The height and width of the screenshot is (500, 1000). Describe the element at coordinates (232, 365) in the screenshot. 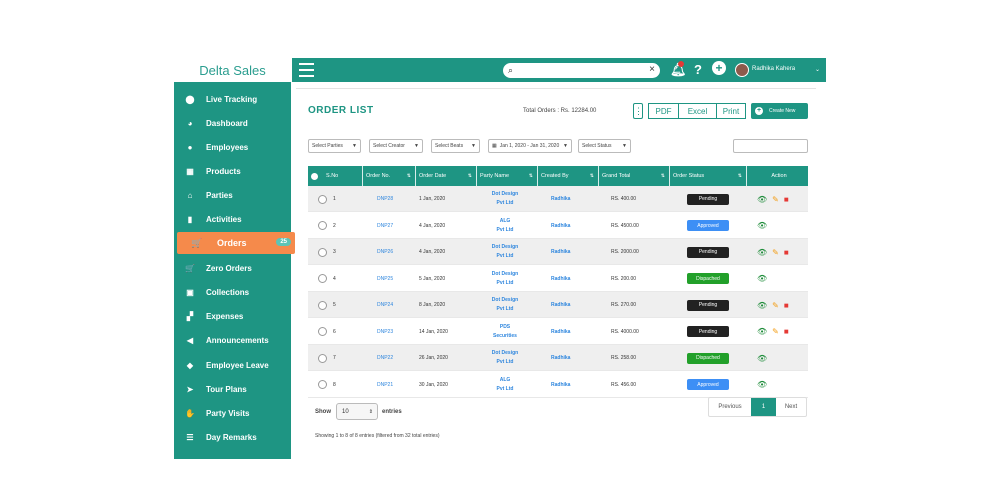

I see `sidebar-item-employee-leave: ◆ Employee Leave` at that location.